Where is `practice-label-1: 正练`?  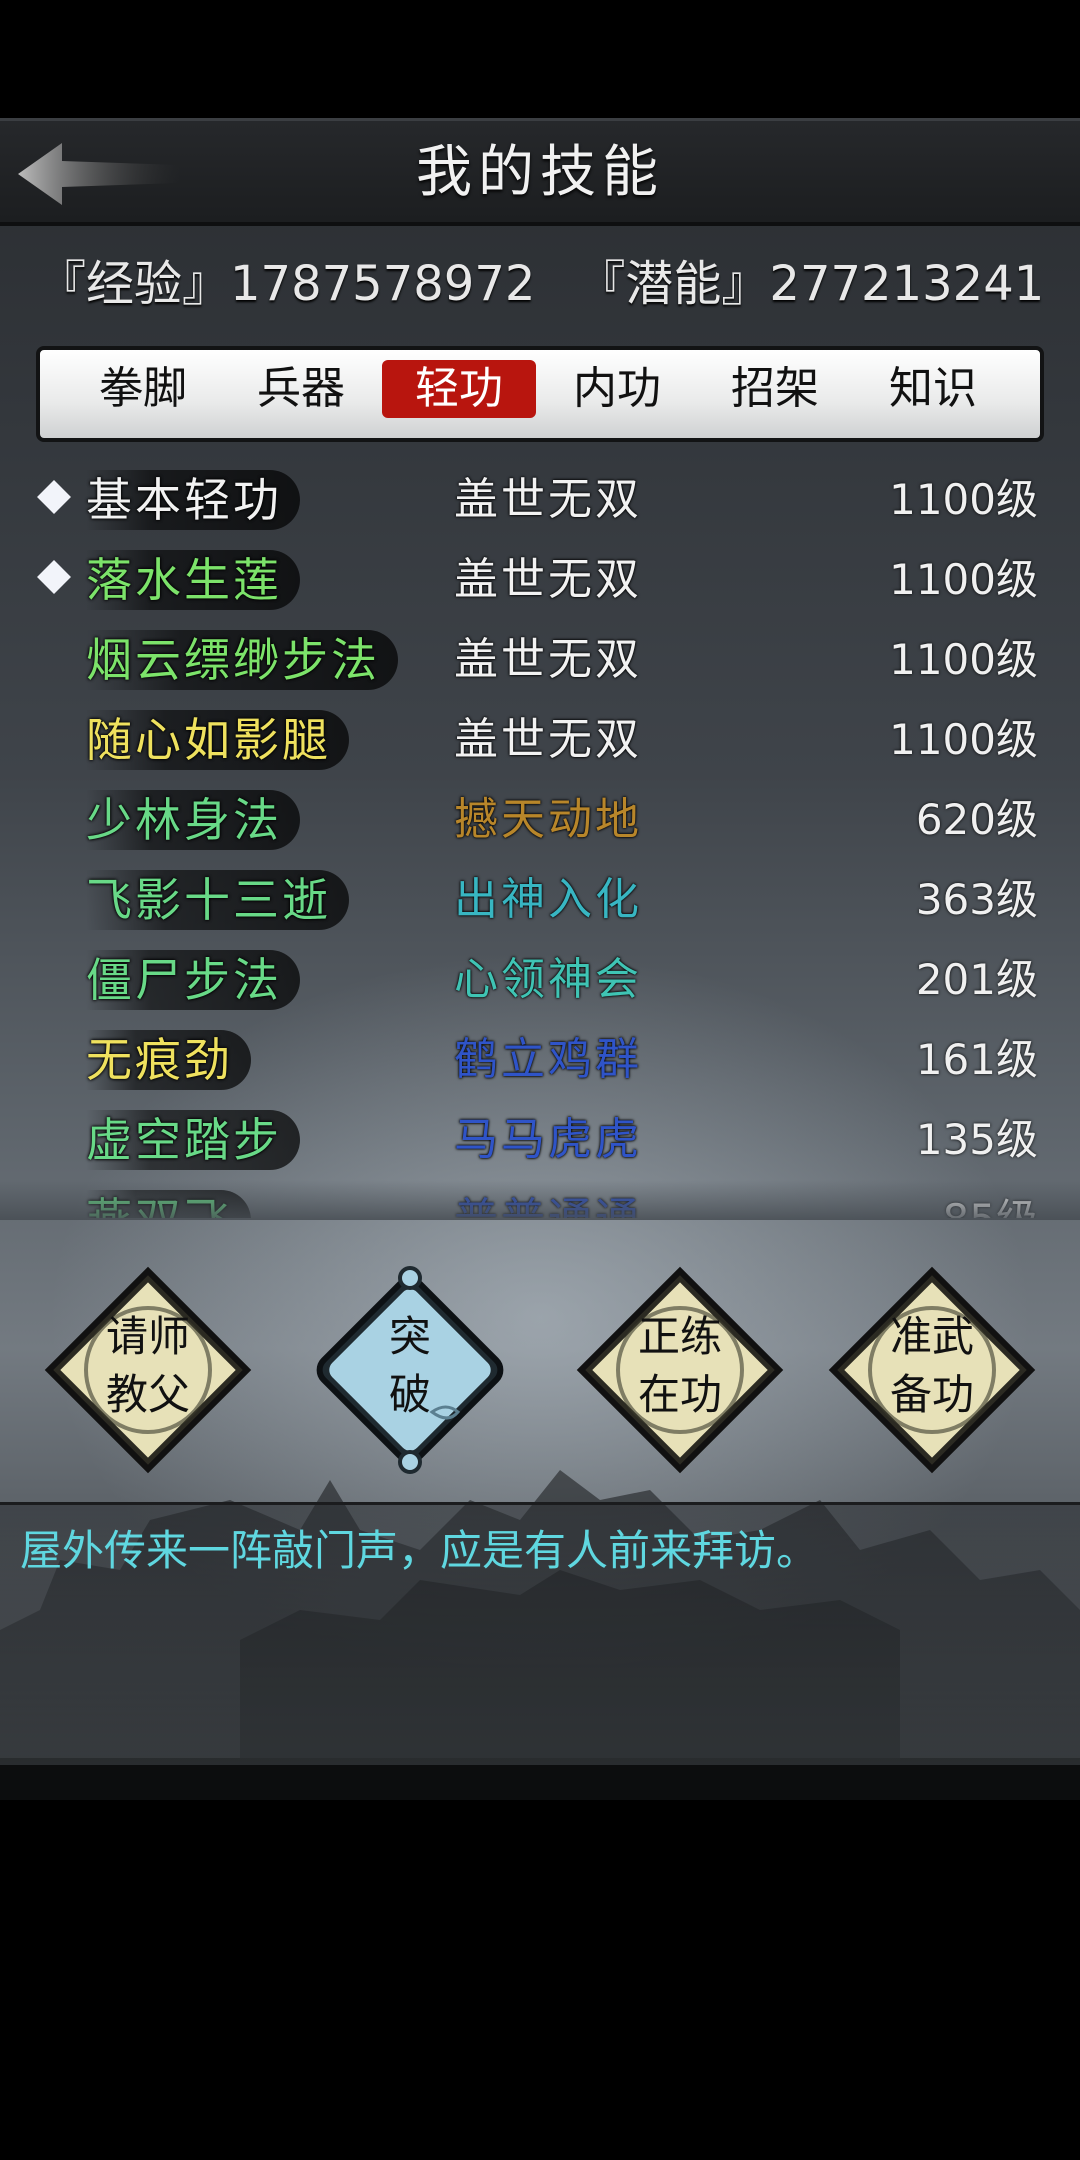
practice-label-1: 正练 is located at coordinates (679, 1336).